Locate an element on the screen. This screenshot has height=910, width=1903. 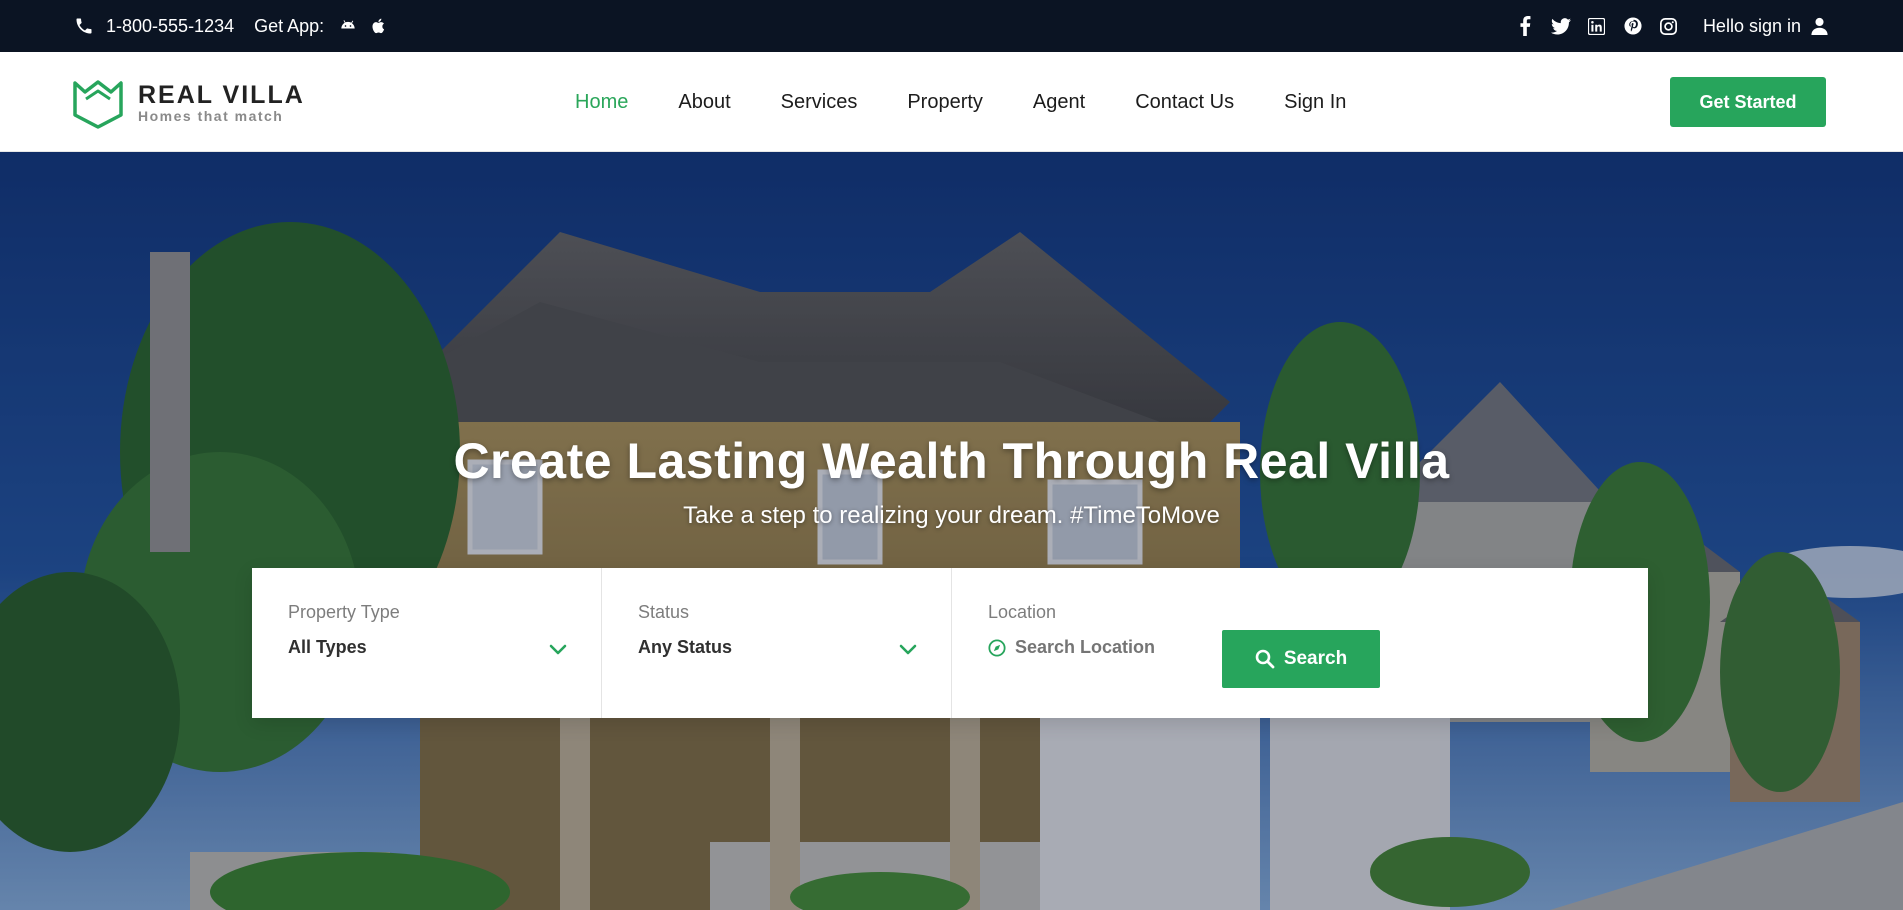
nav-agent: Agent is located at coordinates (1059, 102).